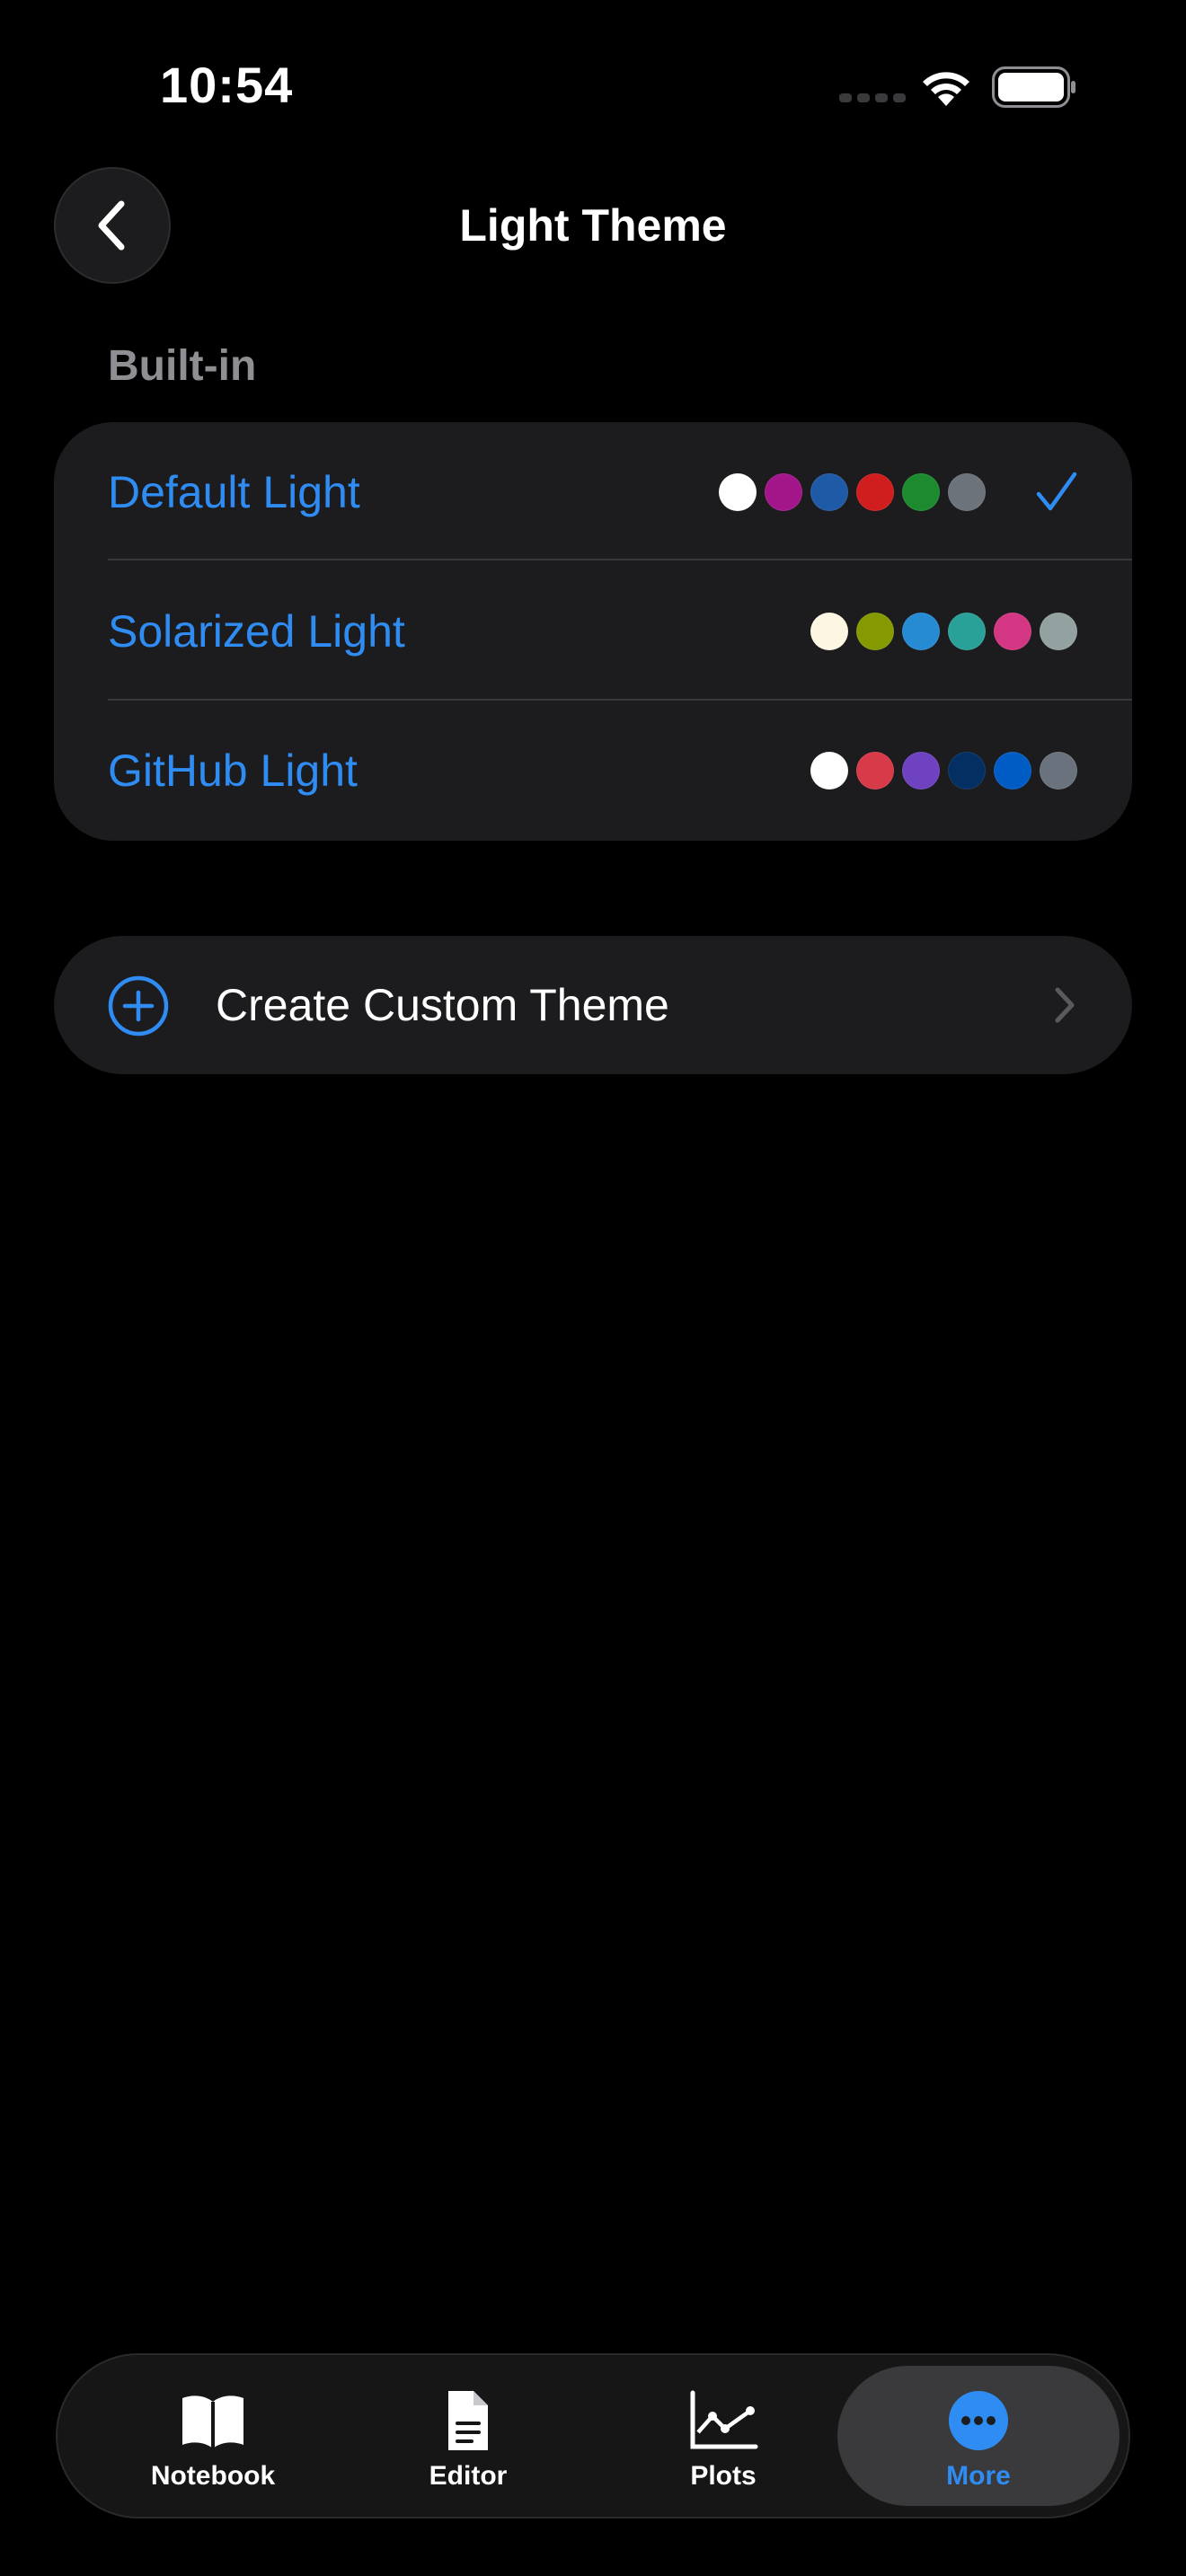 Image resolution: width=1186 pixels, height=2576 pixels. Describe the element at coordinates (723, 2476) in the screenshot. I see `tab-label: Plots` at that location.